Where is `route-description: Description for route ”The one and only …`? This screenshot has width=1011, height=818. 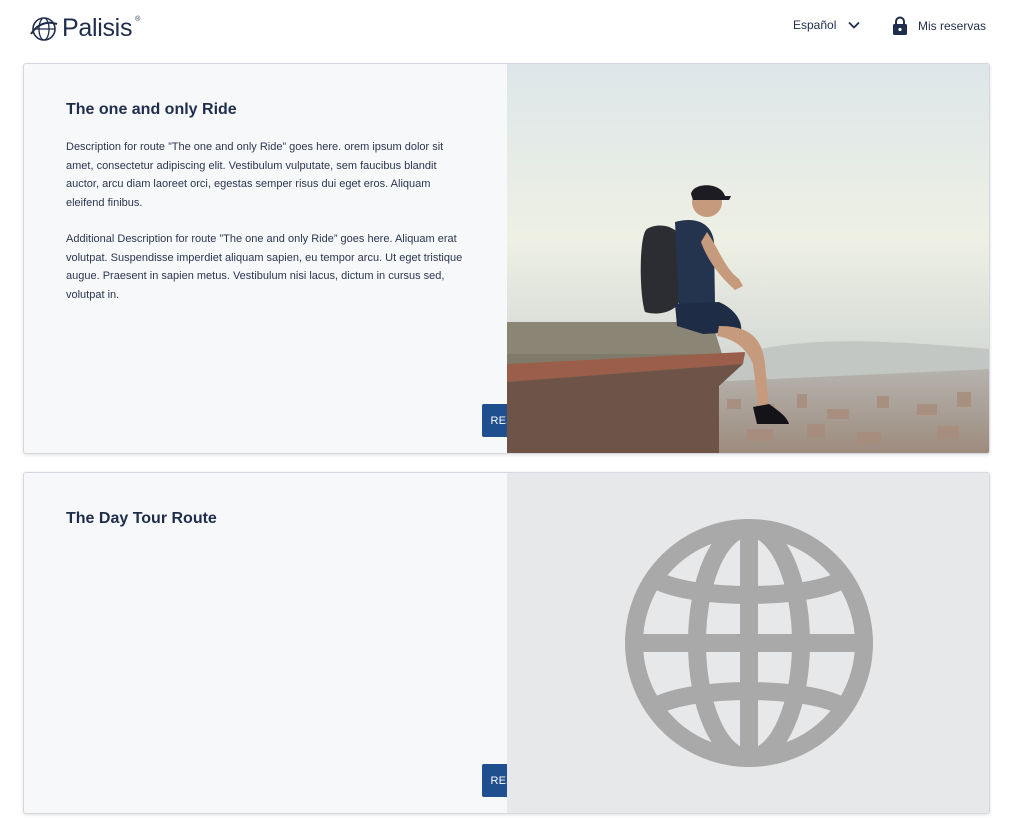
route-description: Description for route ”The one and only … is located at coordinates (266, 230).